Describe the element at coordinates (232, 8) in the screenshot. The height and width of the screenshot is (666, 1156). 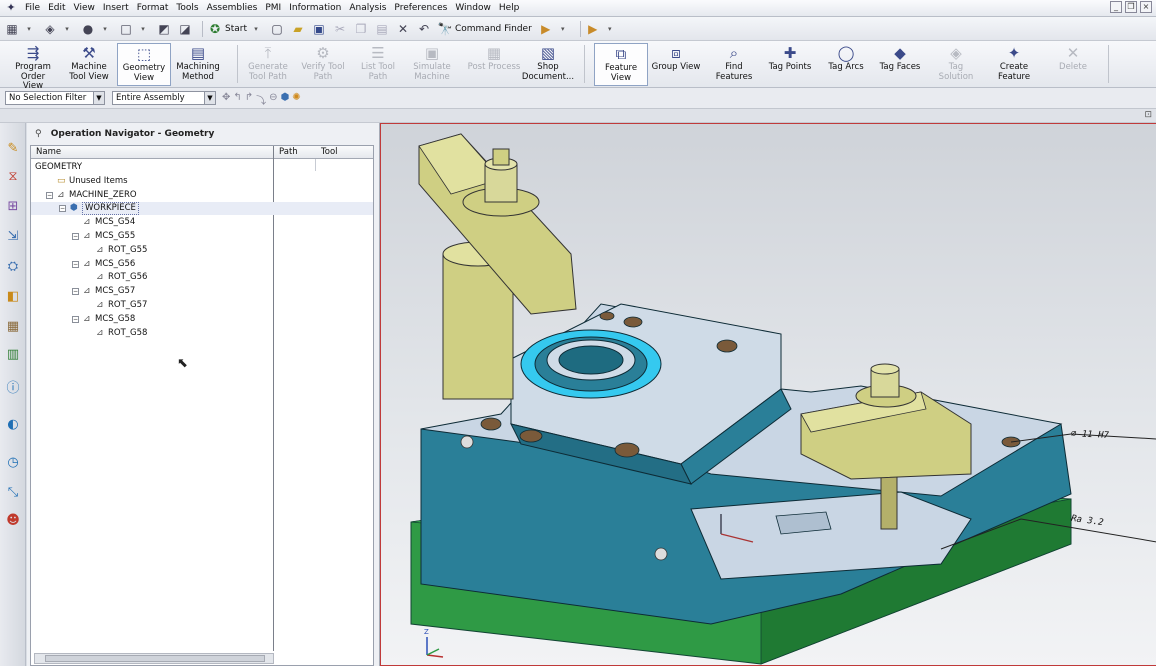
I see `menu-assemblies: Assemblies` at that location.